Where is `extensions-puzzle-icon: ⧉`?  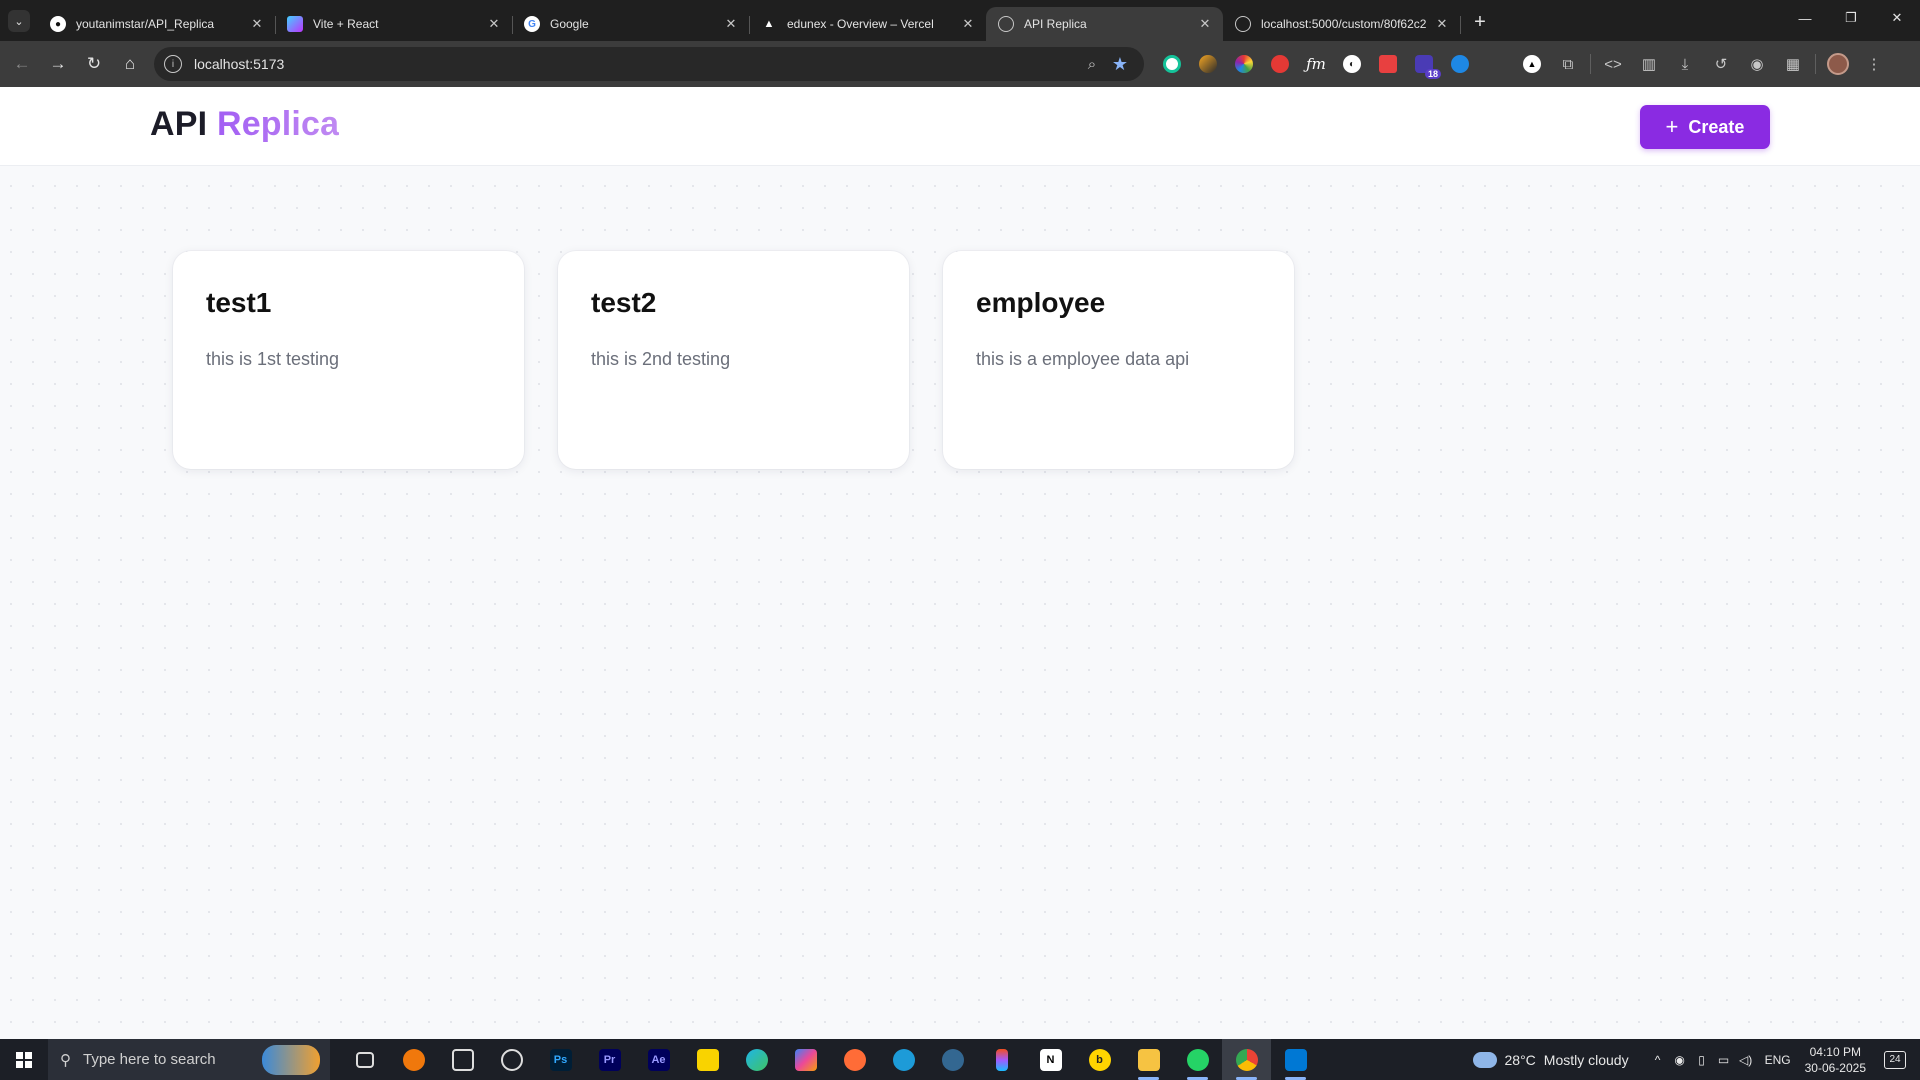 extensions-puzzle-icon: ⧉ is located at coordinates (1568, 64).